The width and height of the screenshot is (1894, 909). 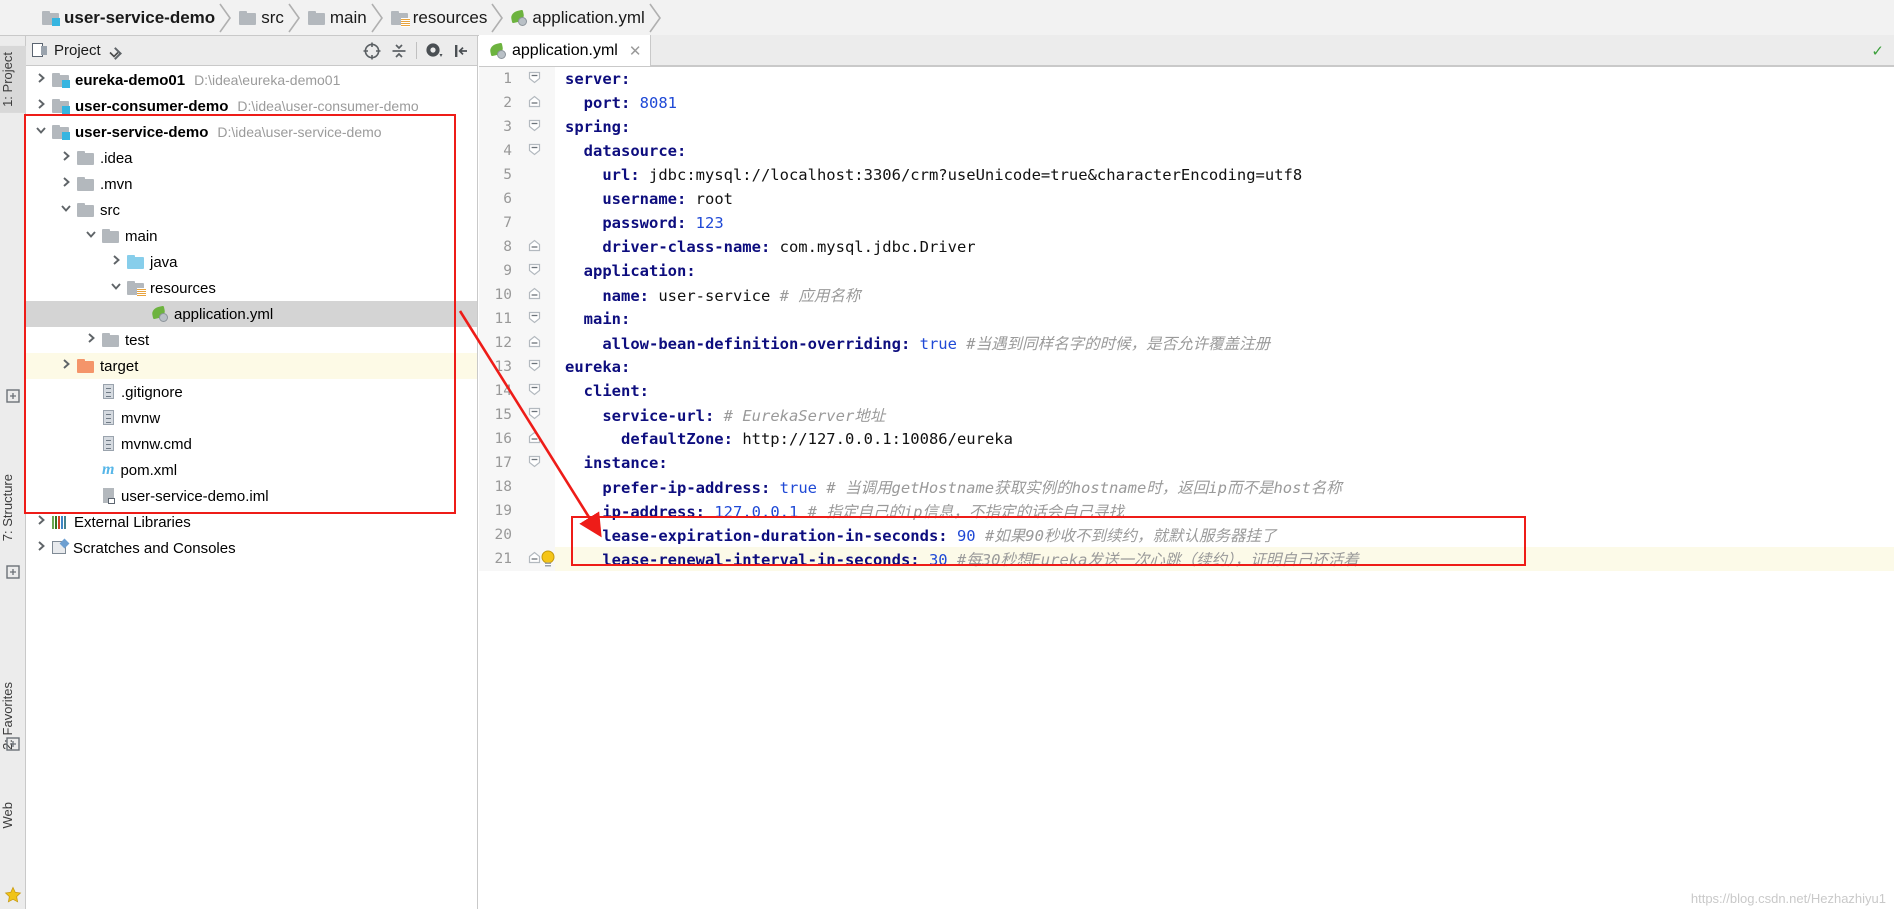 I want to click on code-token: user-service, so click(x=714, y=296).